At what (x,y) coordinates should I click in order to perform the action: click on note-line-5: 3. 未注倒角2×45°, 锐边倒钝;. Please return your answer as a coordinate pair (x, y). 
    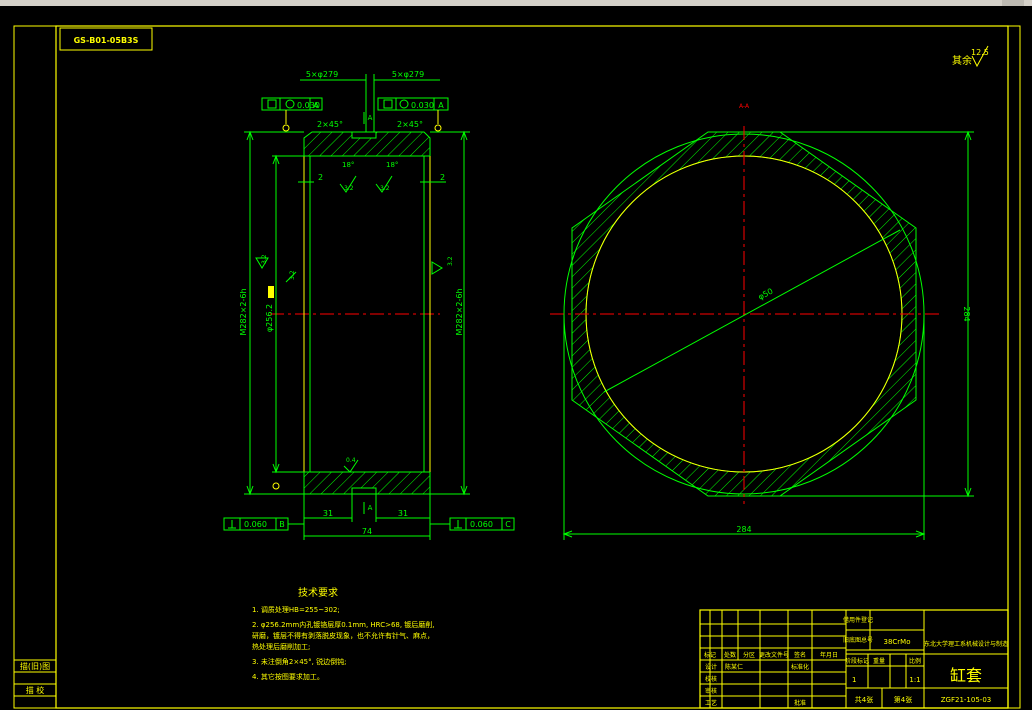
    Looking at the image, I should click on (299, 661).